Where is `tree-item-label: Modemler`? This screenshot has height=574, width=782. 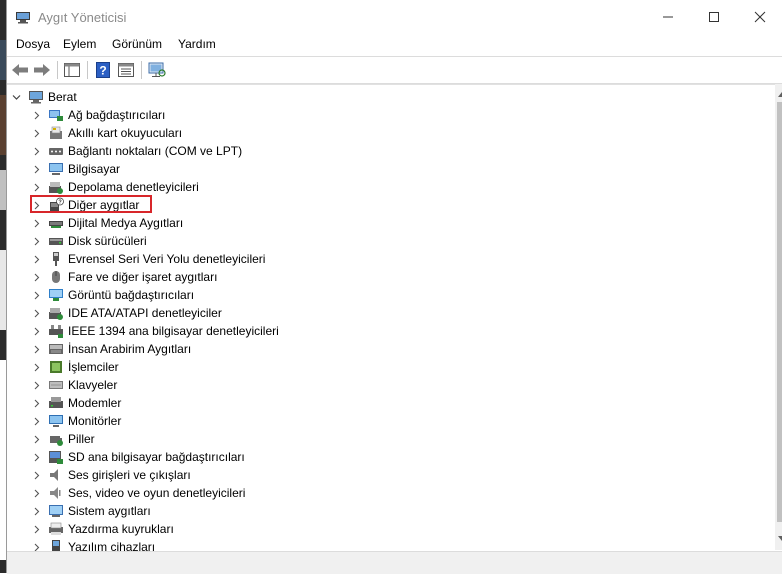 tree-item-label: Modemler is located at coordinates (95, 403).